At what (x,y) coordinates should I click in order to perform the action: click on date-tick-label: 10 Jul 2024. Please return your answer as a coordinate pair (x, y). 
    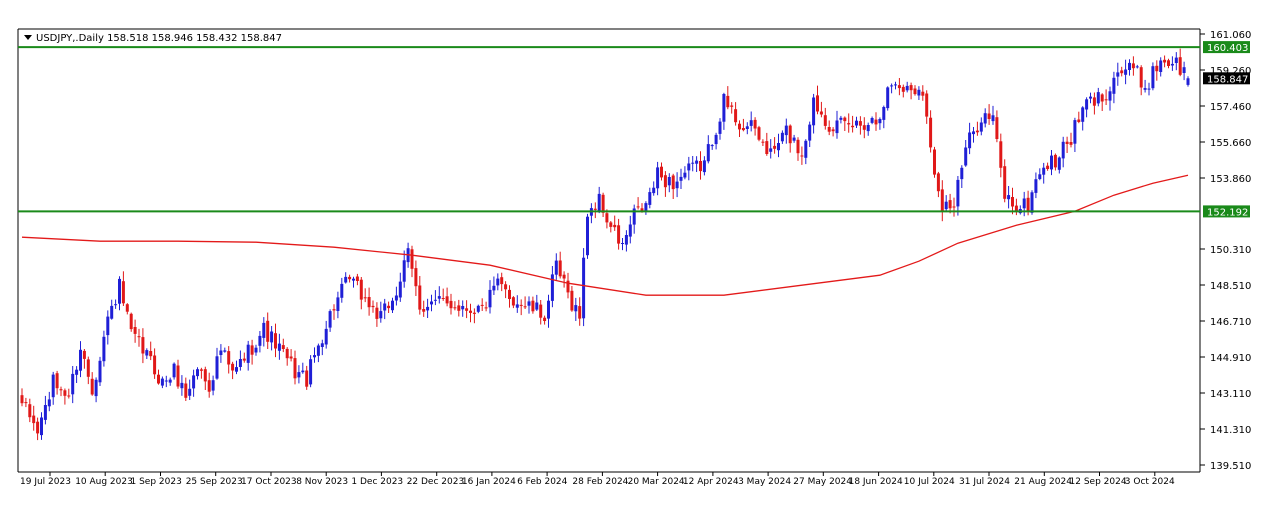
    Looking at the image, I should click on (929, 482).